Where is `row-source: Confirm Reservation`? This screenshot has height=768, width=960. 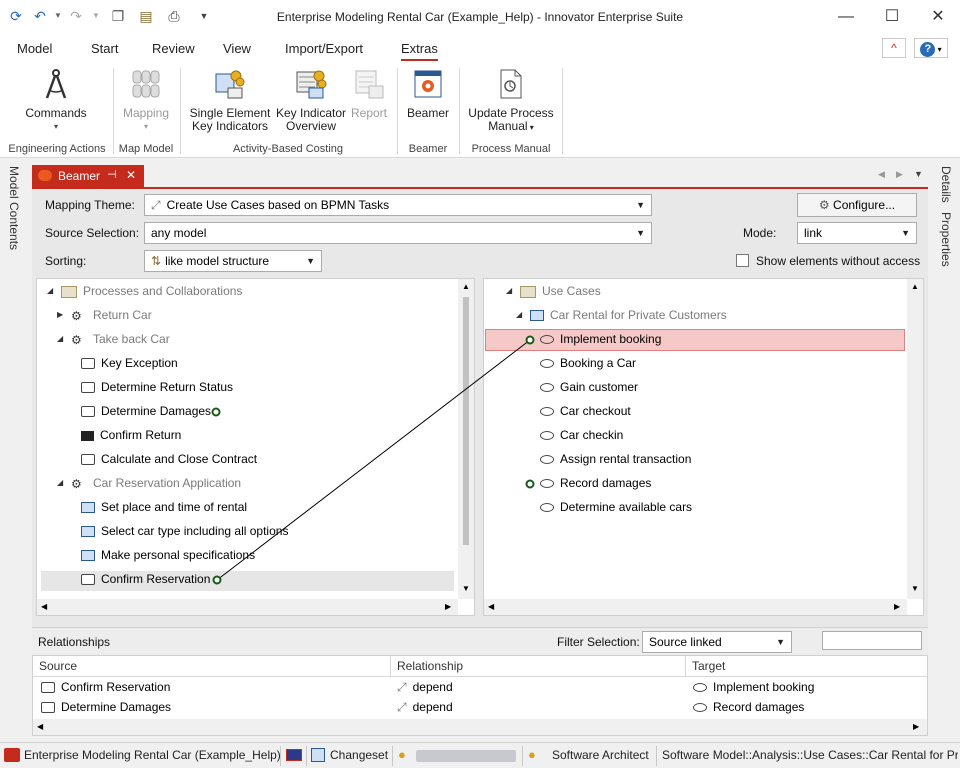
row-source: Confirm Reservation is located at coordinates (116, 687).